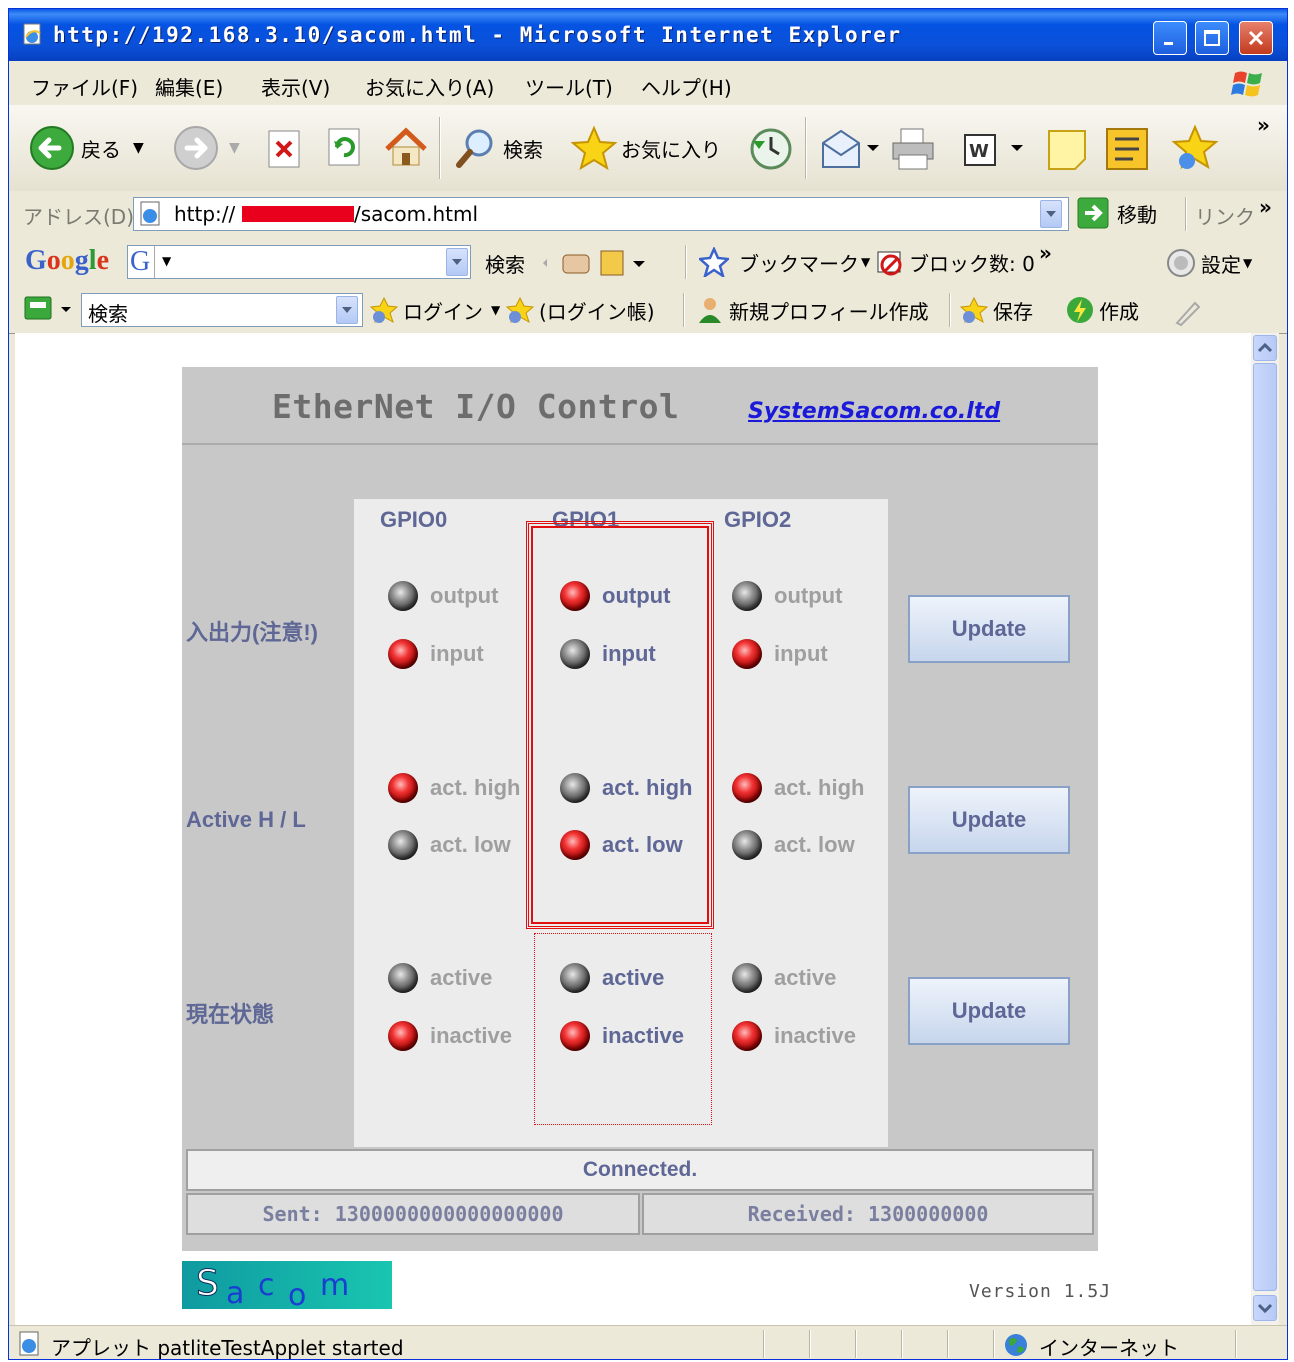 This screenshot has height=1362, width=1294. I want to click on close-button, so click(1256, 38).